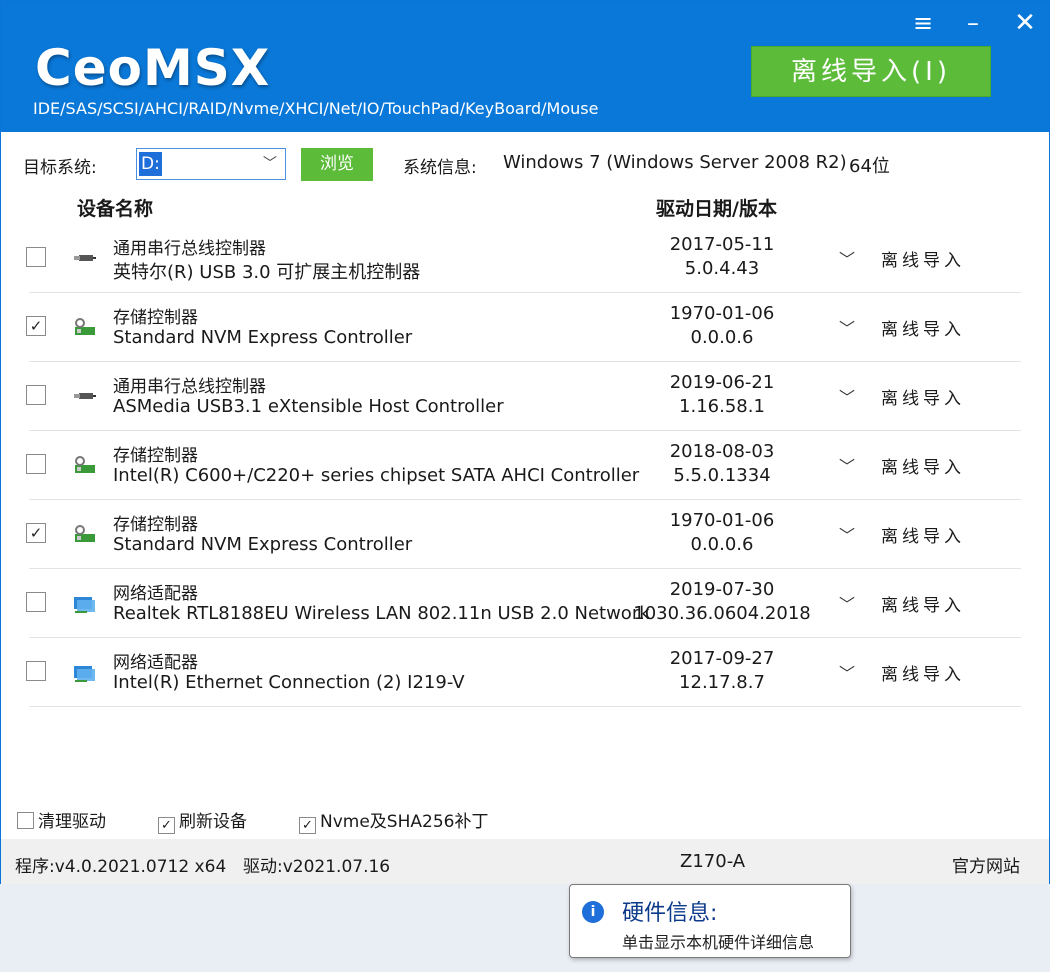  What do you see at coordinates (871, 71) in the screenshot?
I see `offline-import-button: 离线导入(I)` at bounding box center [871, 71].